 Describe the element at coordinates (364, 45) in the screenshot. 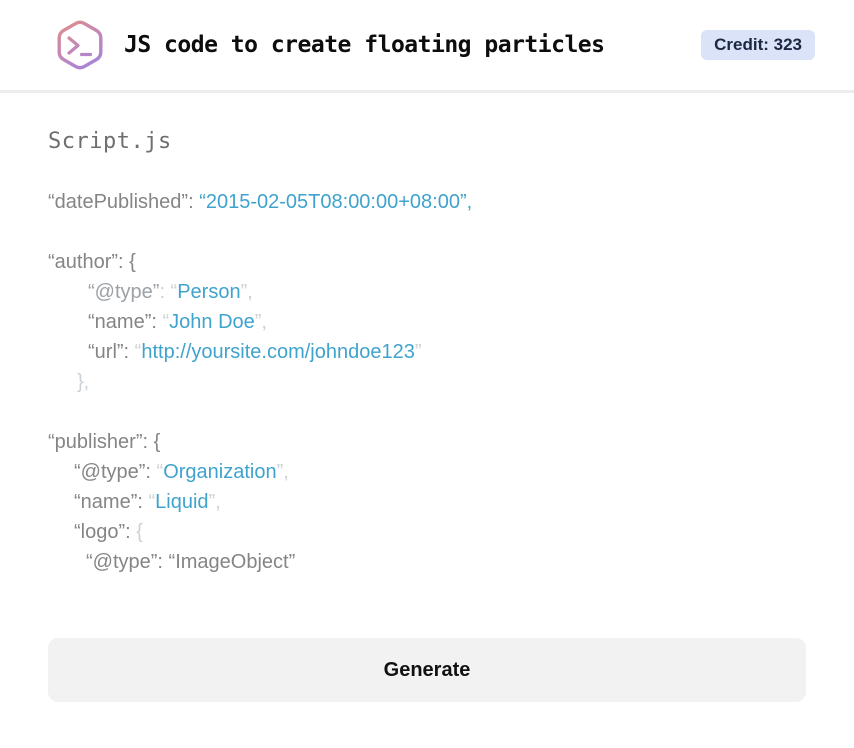

I see `page-title: JS code to create floating particles` at that location.